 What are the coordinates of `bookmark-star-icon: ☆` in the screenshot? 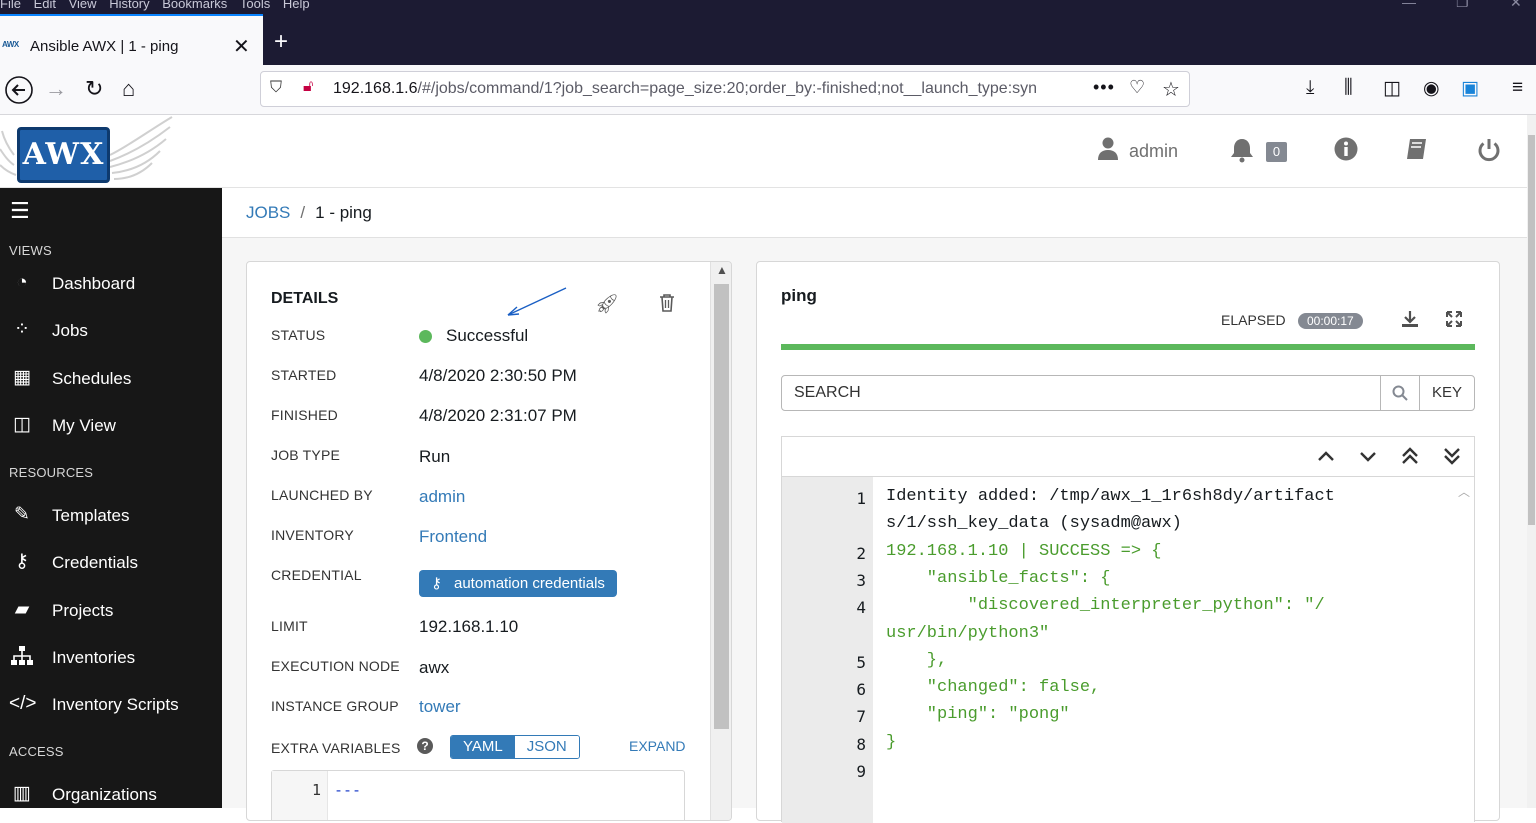 It's located at (1171, 89).